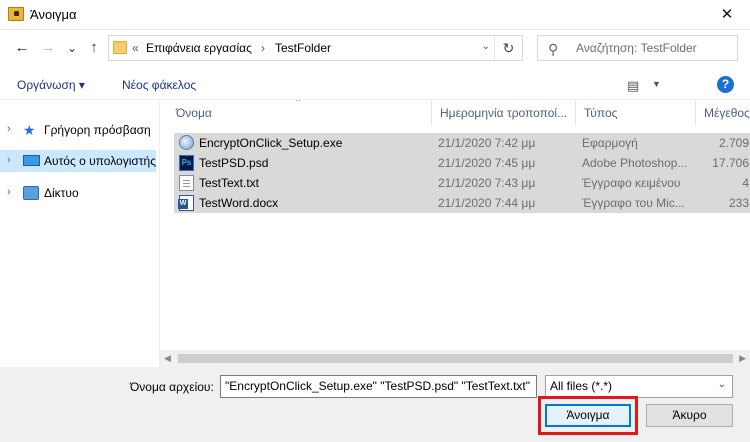  I want to click on close-button: ✕, so click(727, 15).